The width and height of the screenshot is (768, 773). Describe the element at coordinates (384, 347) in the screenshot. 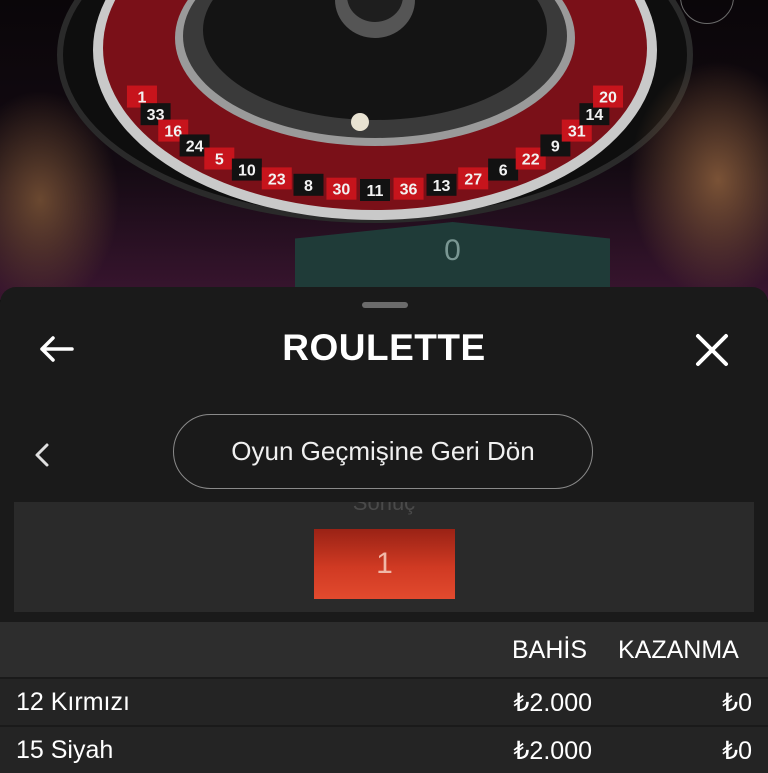

I see `page-title: ROULETTE` at that location.